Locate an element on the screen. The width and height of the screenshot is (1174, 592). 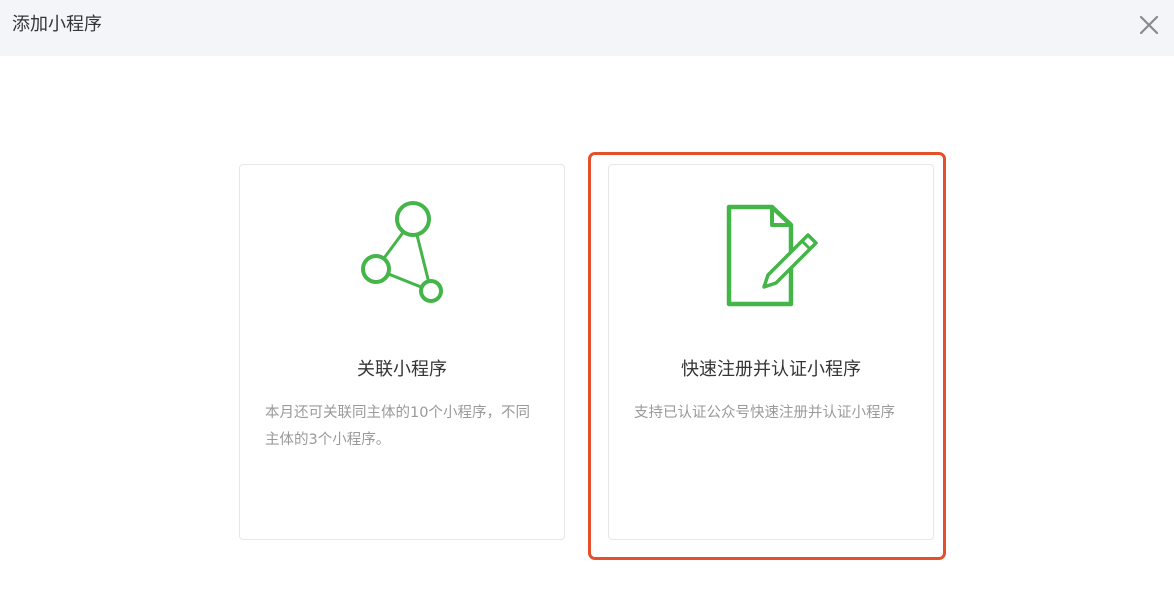
dialog-header: 添加小程序 is located at coordinates (587, 28).